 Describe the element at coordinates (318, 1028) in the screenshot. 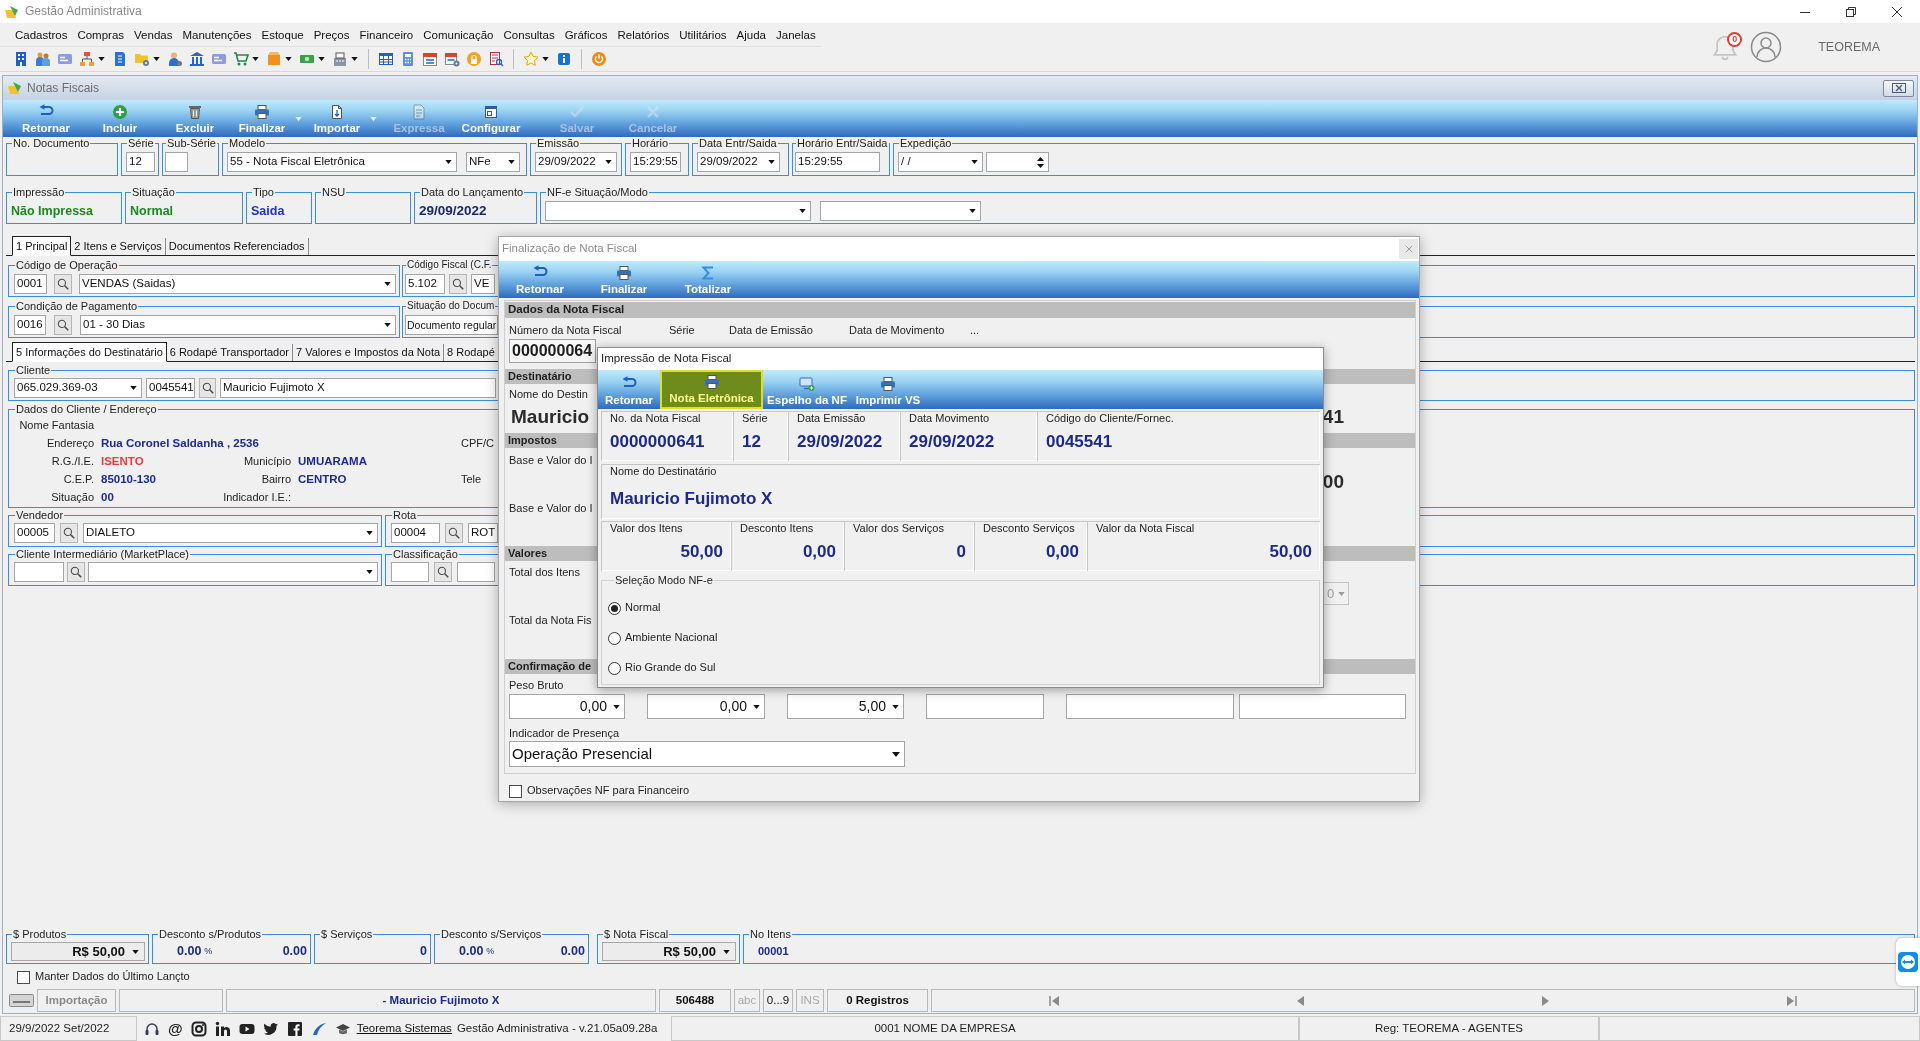

I see `swoosh-icon` at that location.